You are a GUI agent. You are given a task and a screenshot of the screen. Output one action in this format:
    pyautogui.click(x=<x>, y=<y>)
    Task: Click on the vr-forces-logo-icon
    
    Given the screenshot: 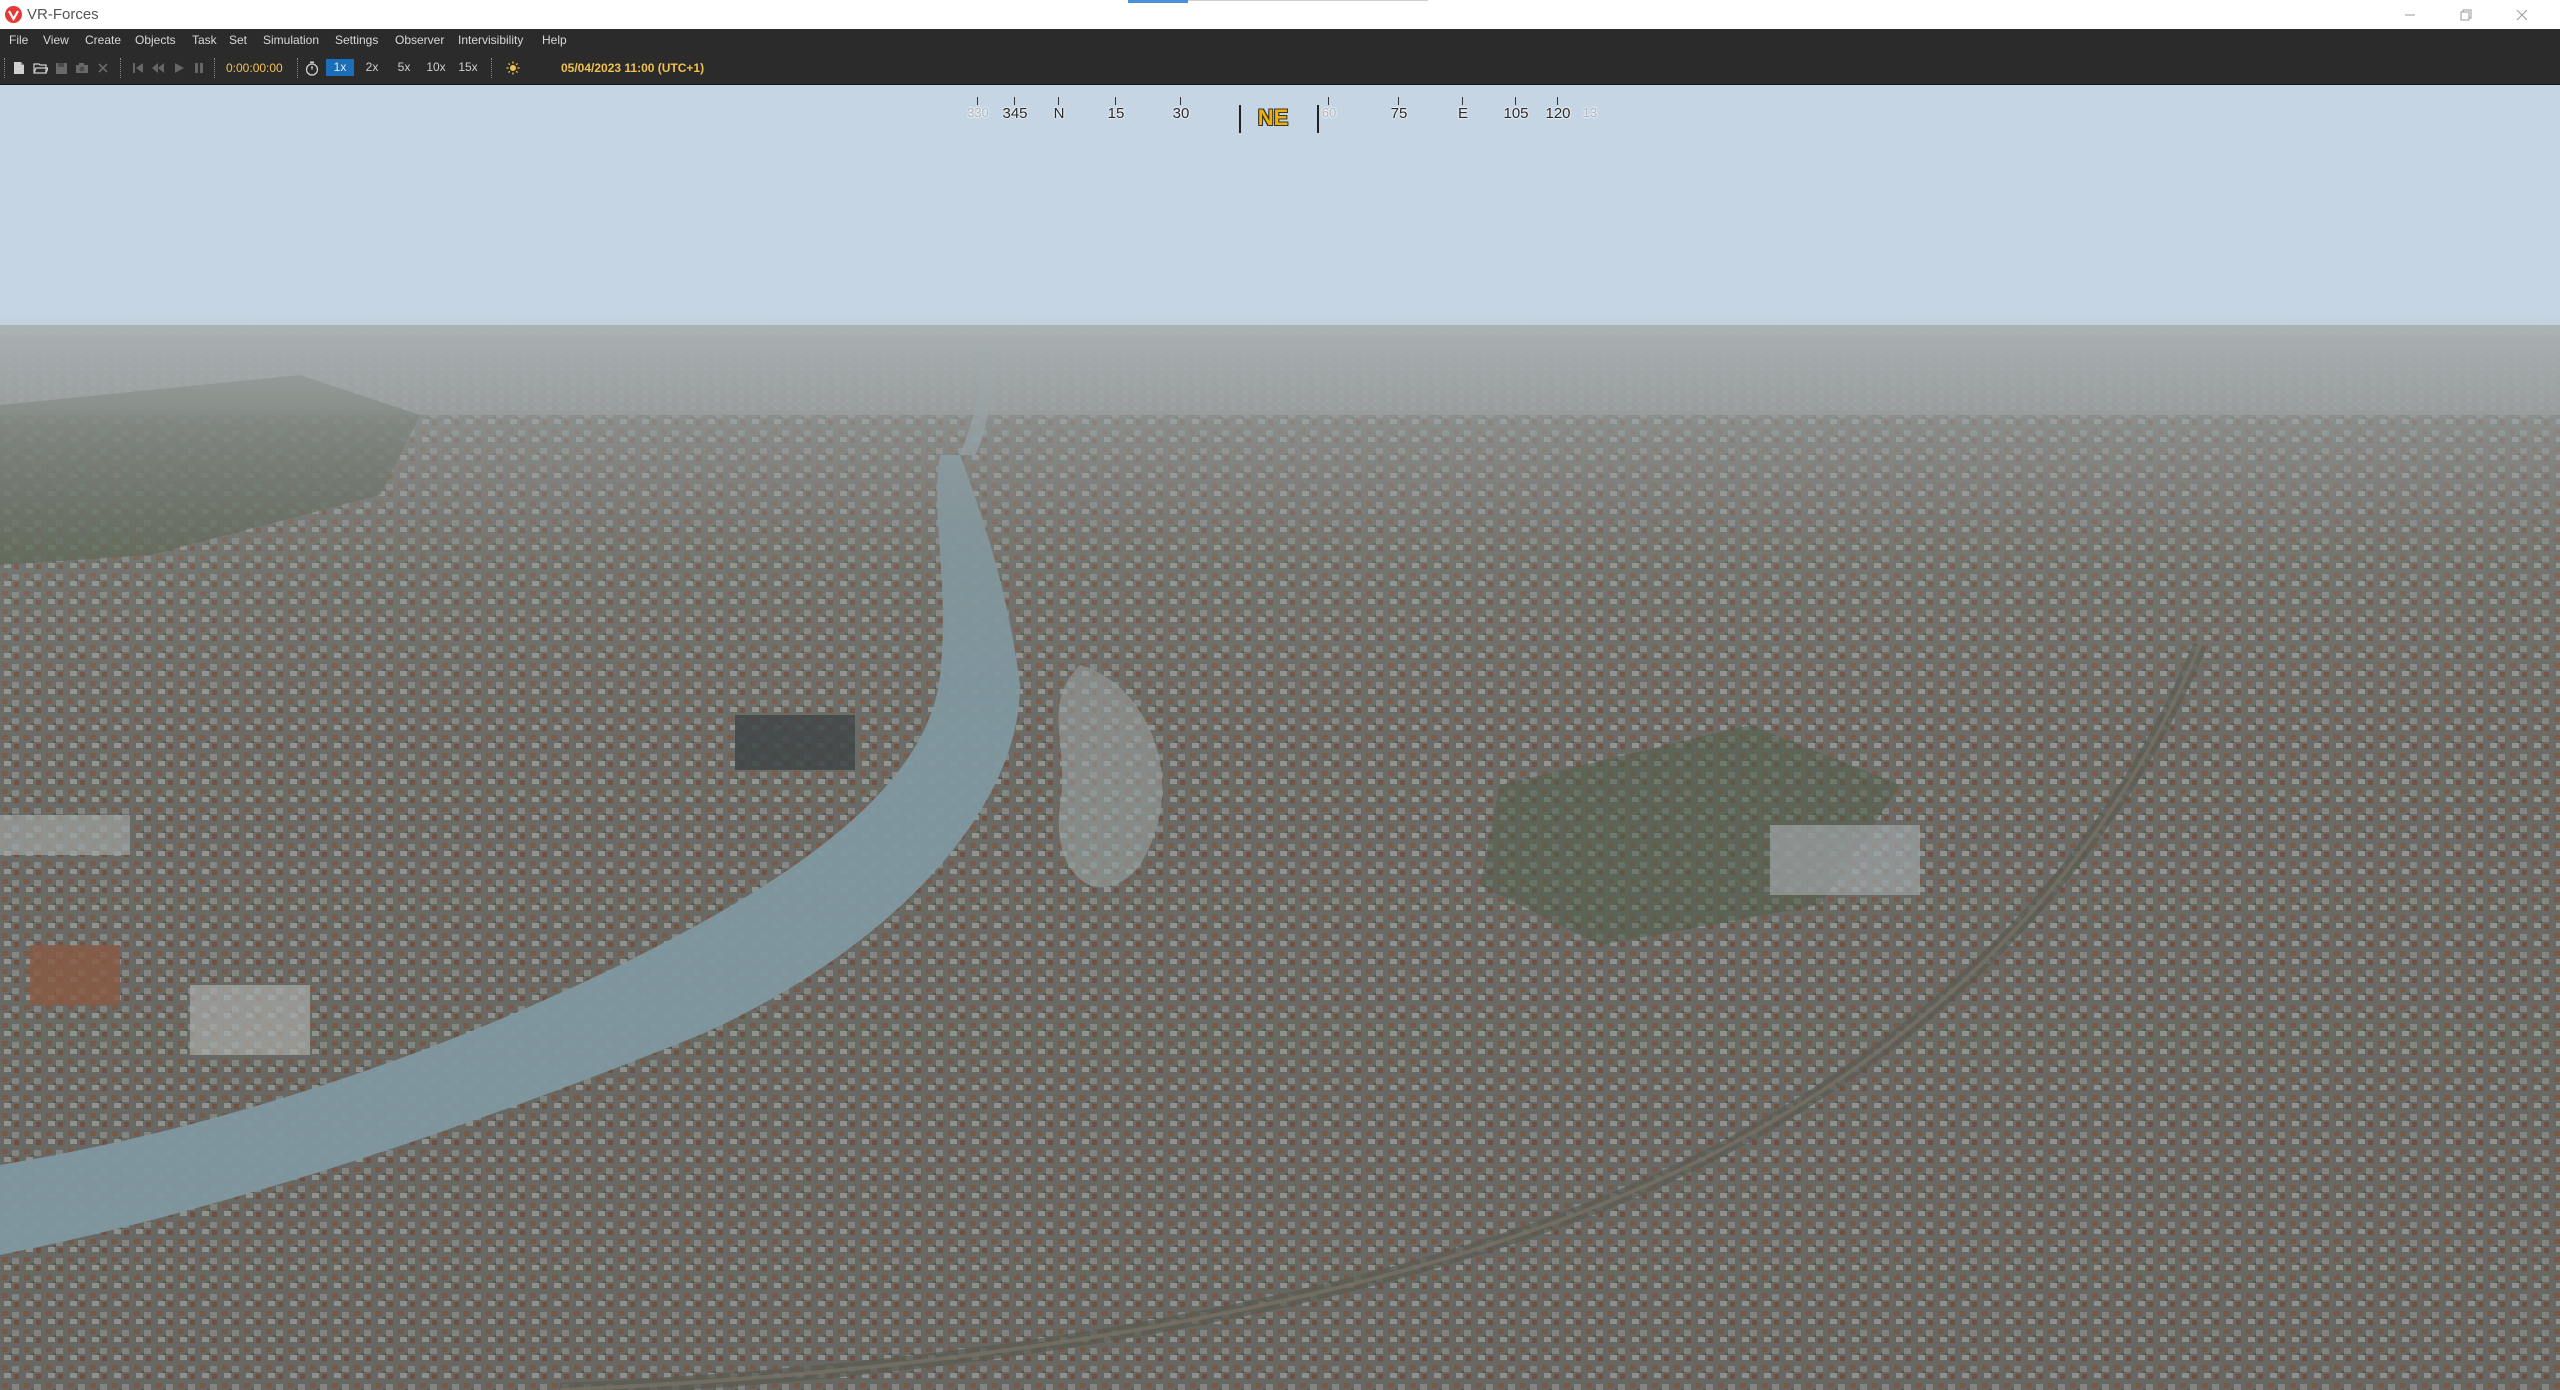 What is the action you would take?
    pyautogui.click(x=13, y=14)
    